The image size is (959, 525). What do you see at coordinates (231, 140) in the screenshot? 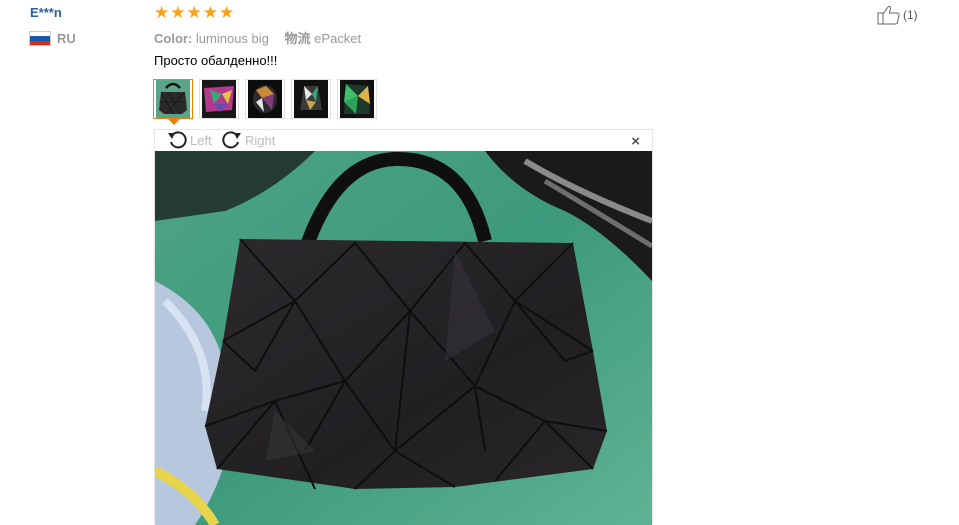
I see `rotate-right-icon` at bounding box center [231, 140].